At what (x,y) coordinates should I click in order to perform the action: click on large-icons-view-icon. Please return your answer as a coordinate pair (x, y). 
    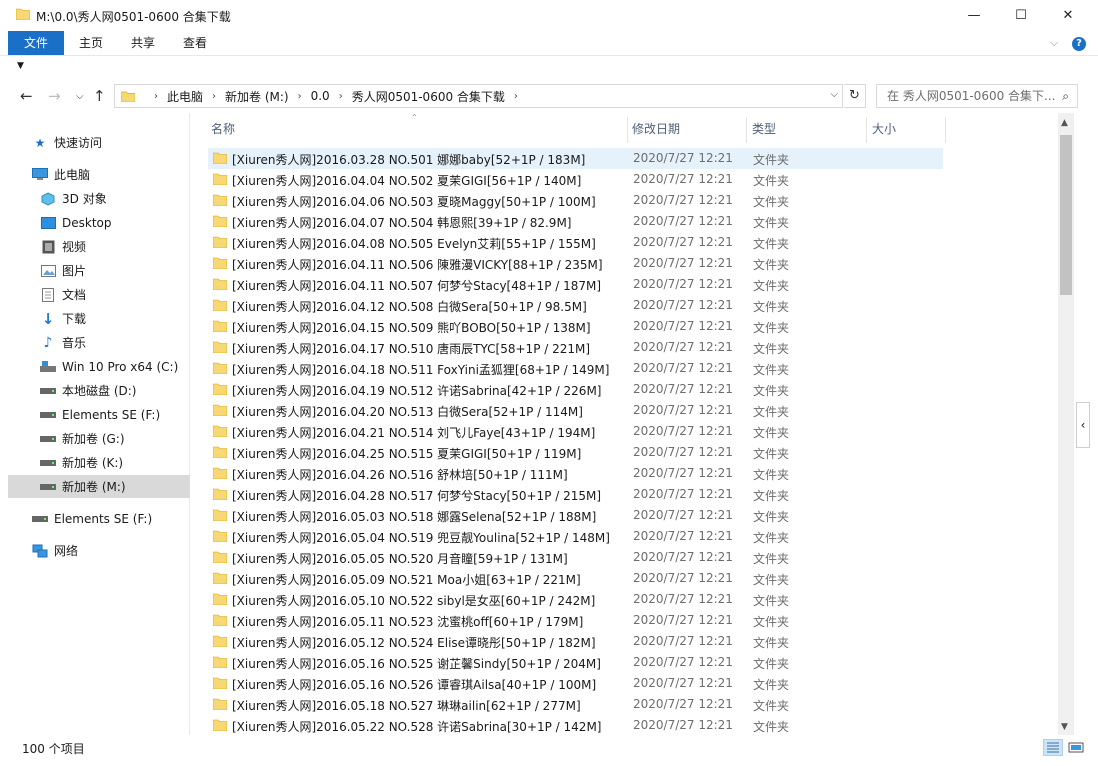
    Looking at the image, I should click on (1076, 747).